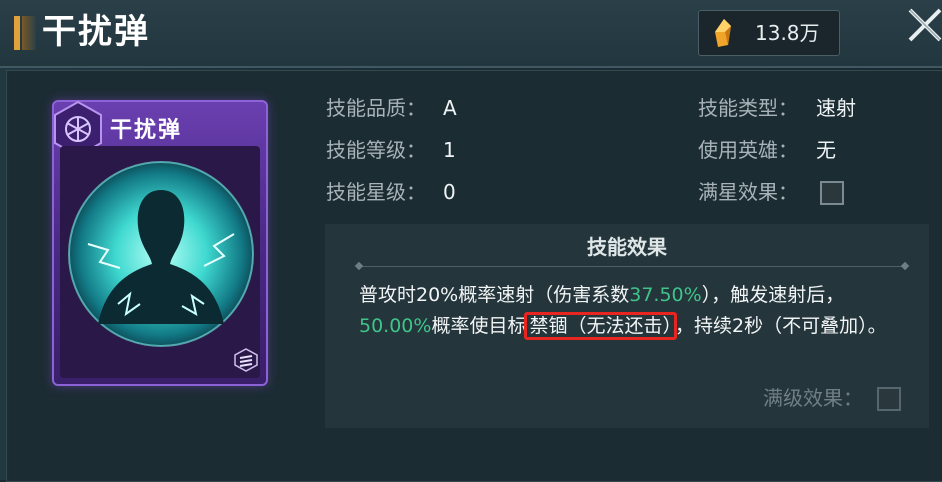 The image size is (942, 482). Describe the element at coordinates (471, 34) in the screenshot. I see `header-bar: 干扰弹 13.8万` at that location.